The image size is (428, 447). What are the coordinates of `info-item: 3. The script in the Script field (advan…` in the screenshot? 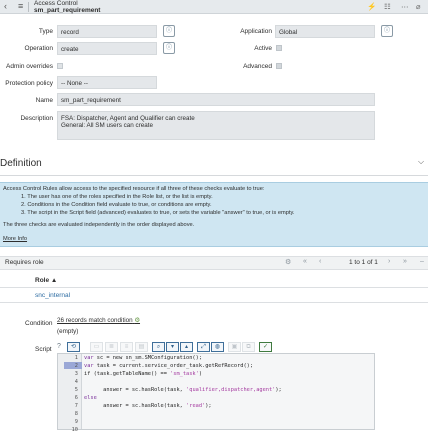 It's located at (158, 213).